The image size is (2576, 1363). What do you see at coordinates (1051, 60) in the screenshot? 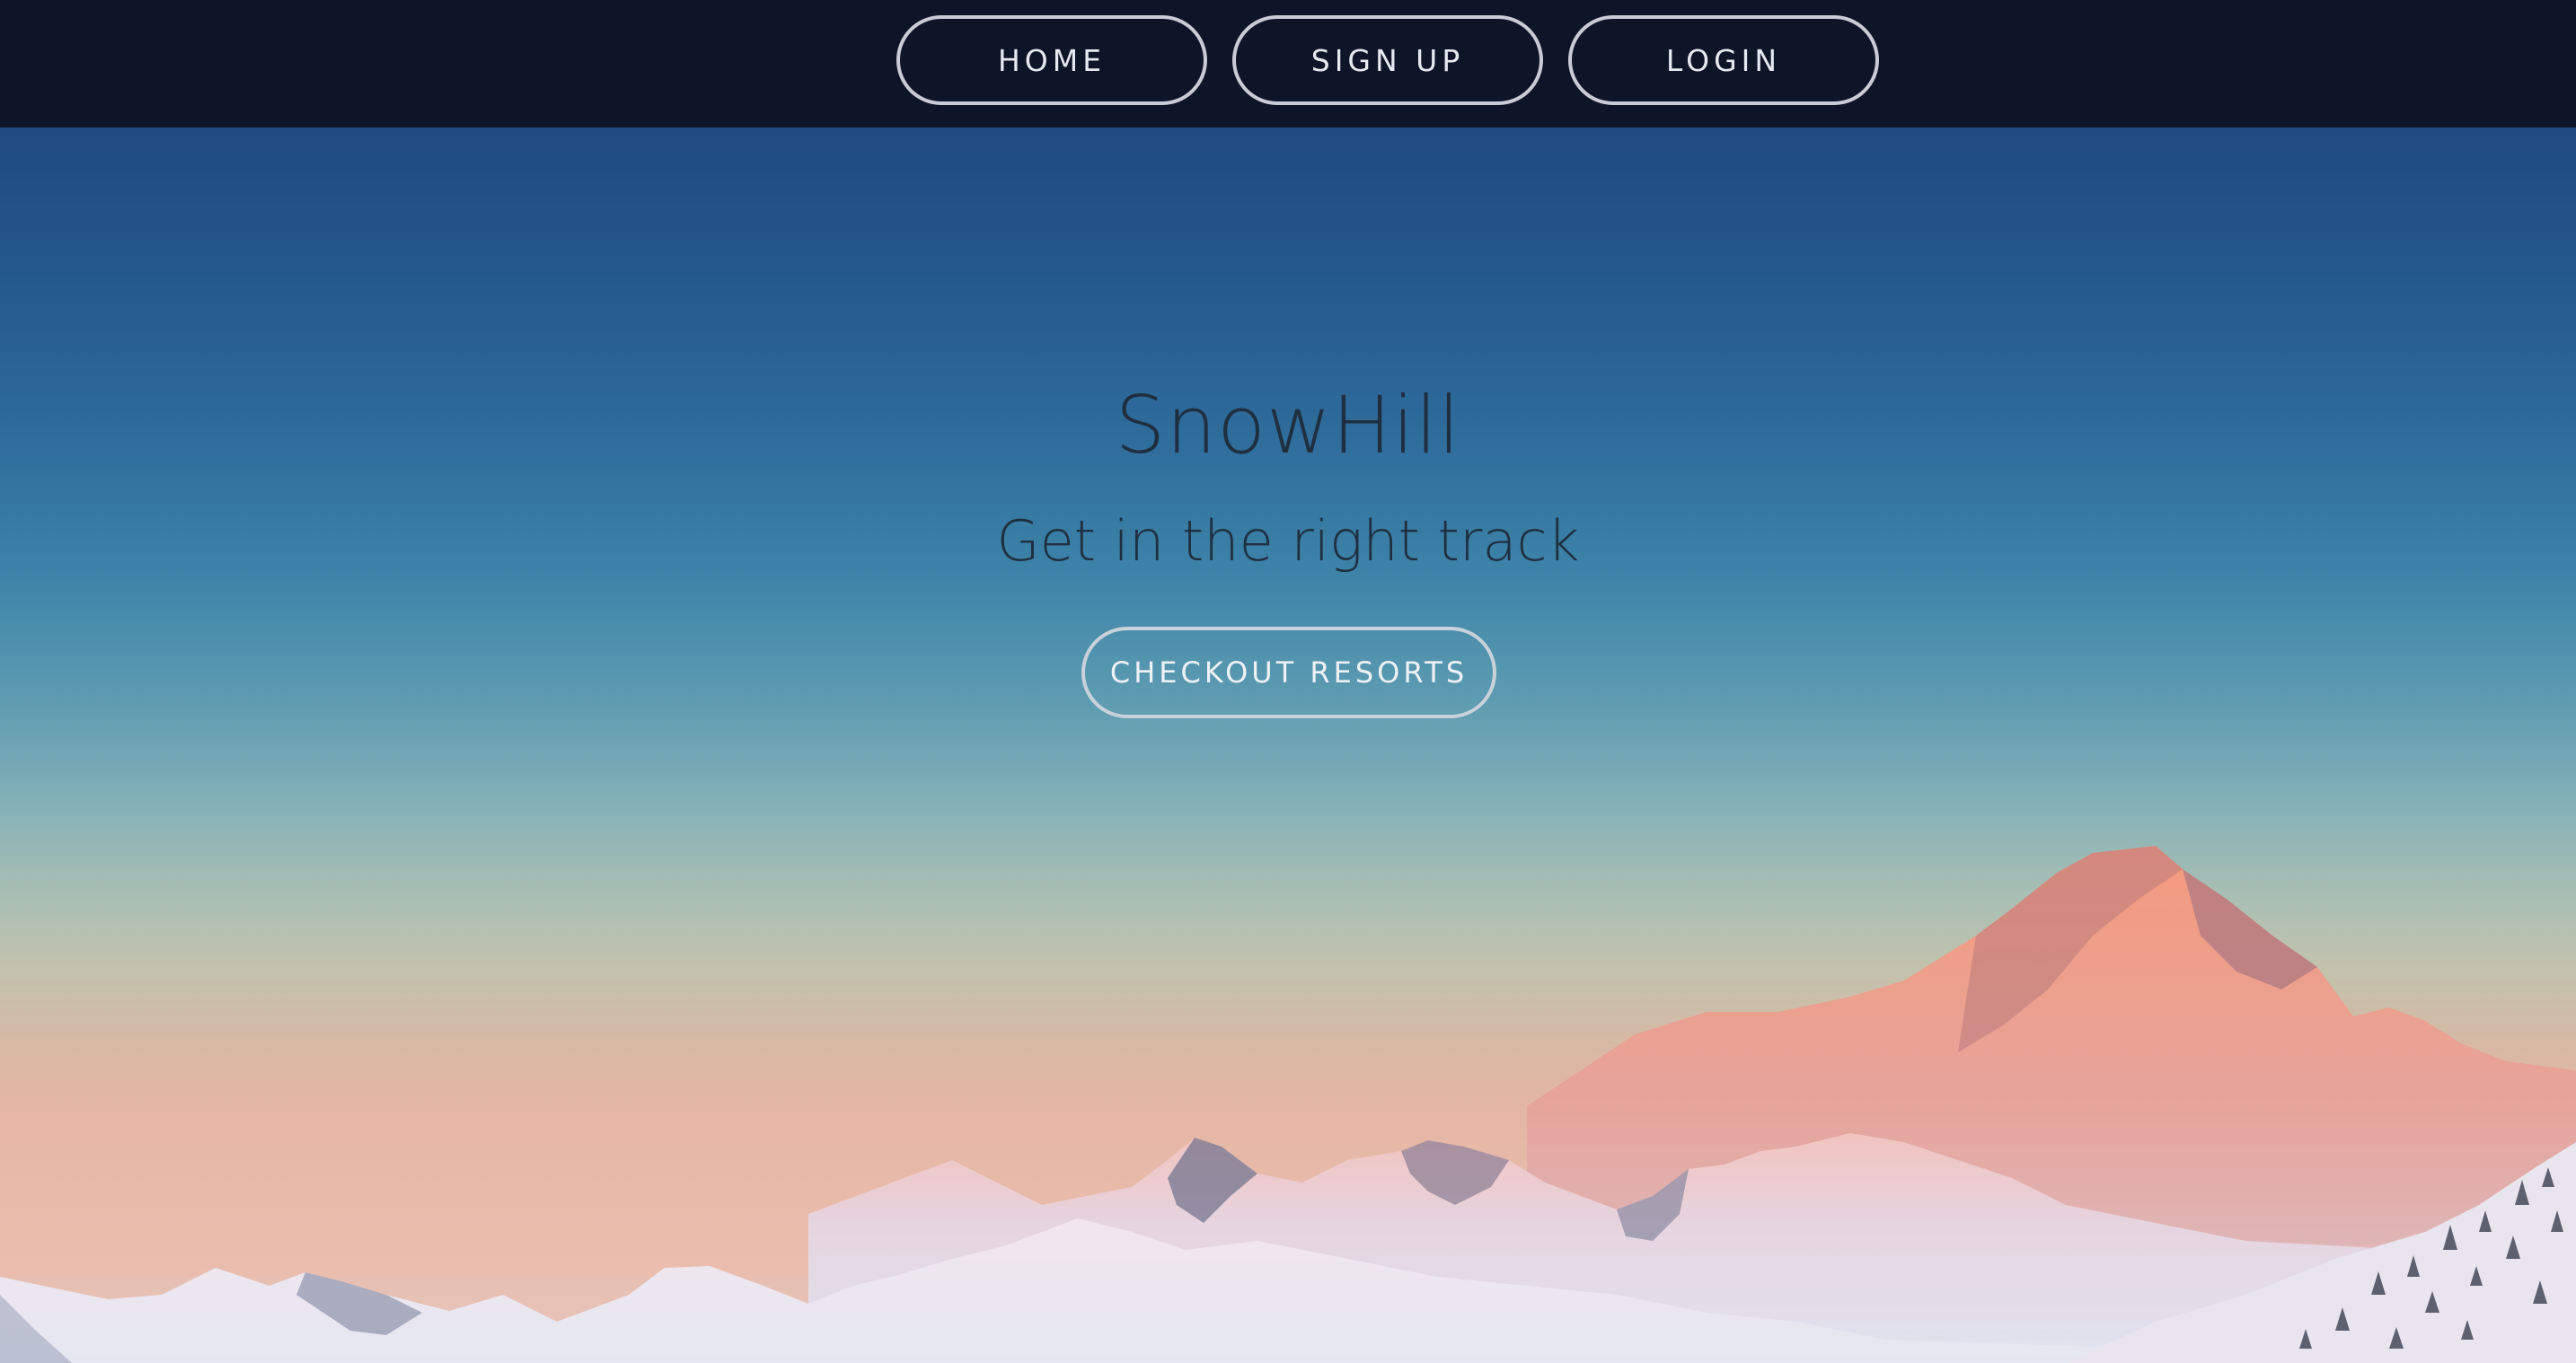
I see `home-button: HOME` at bounding box center [1051, 60].